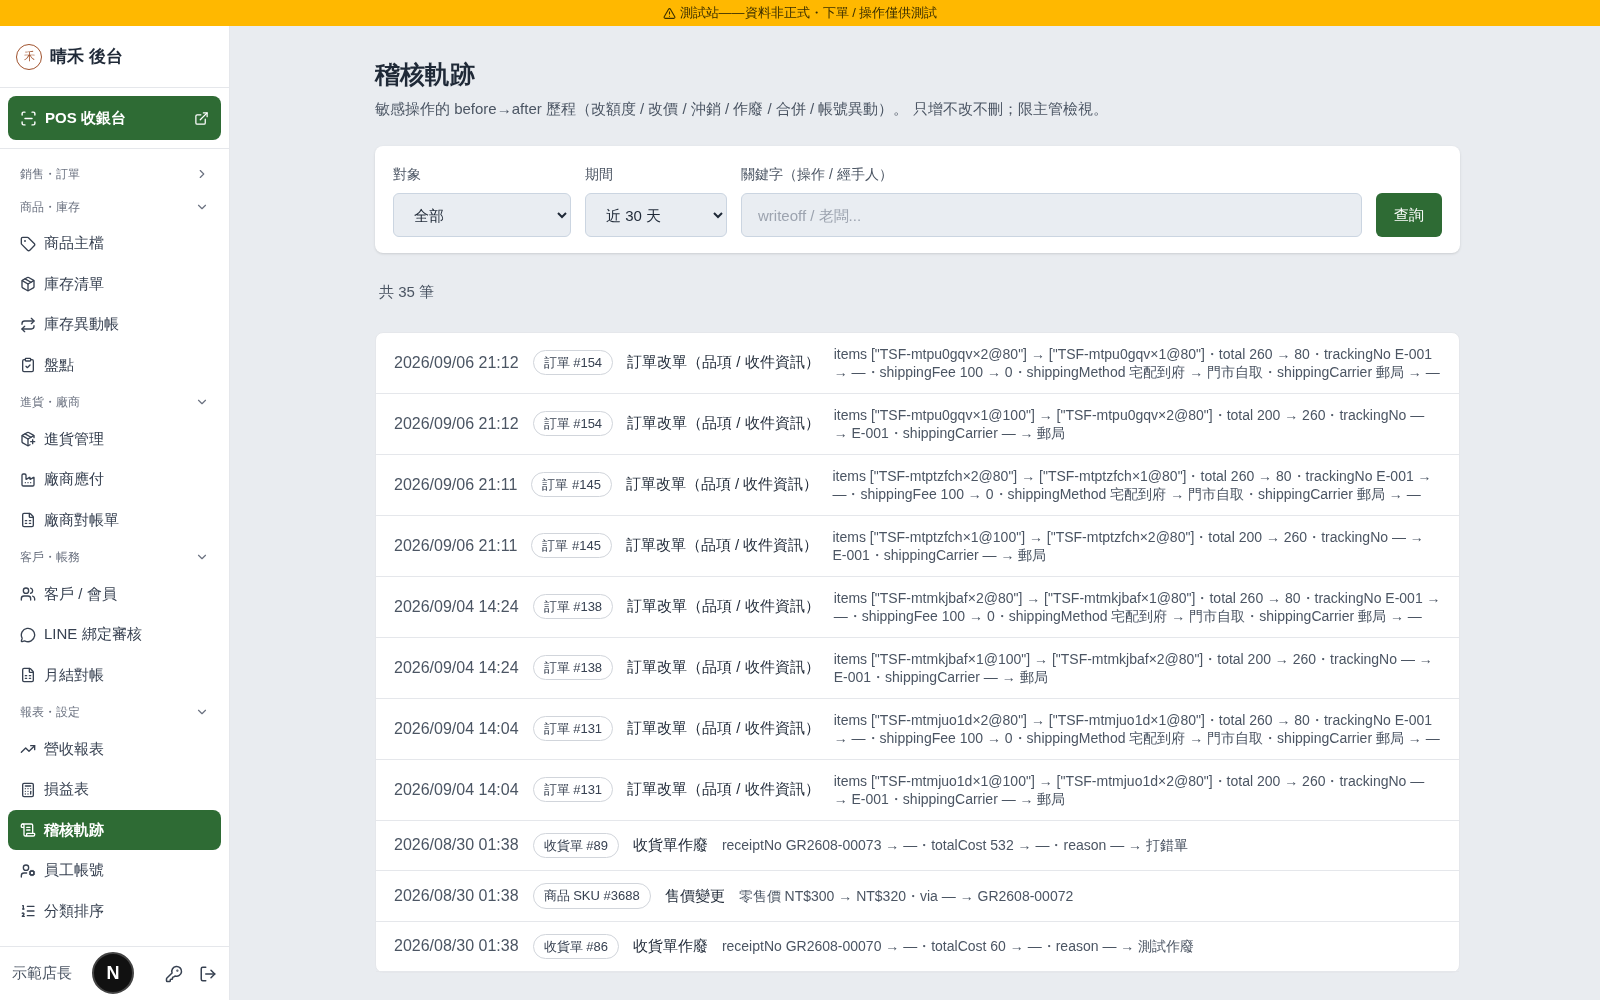  I want to click on user-settings-icon, so click(28, 870).